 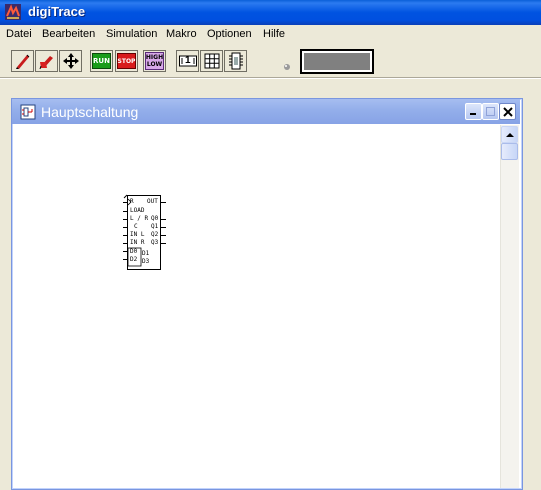 I want to click on run-label: RUN, so click(x=101, y=60).